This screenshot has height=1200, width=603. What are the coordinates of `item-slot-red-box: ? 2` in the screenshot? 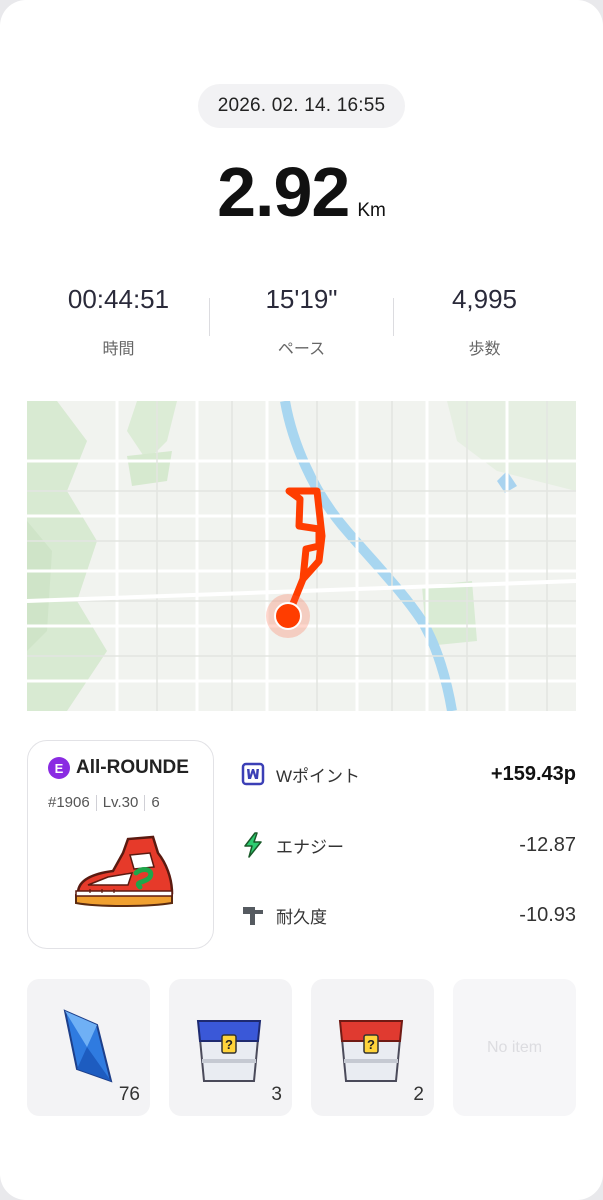 It's located at (372, 1047).